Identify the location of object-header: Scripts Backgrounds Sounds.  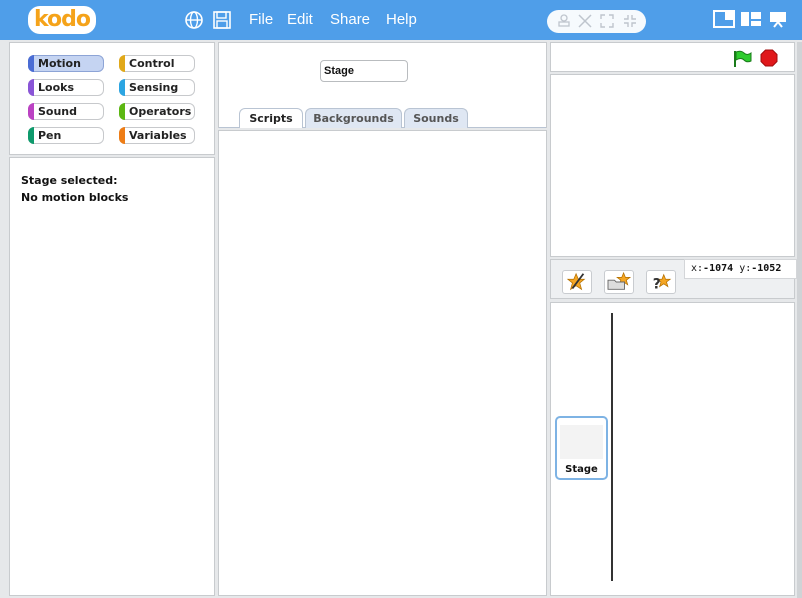
(382, 85).